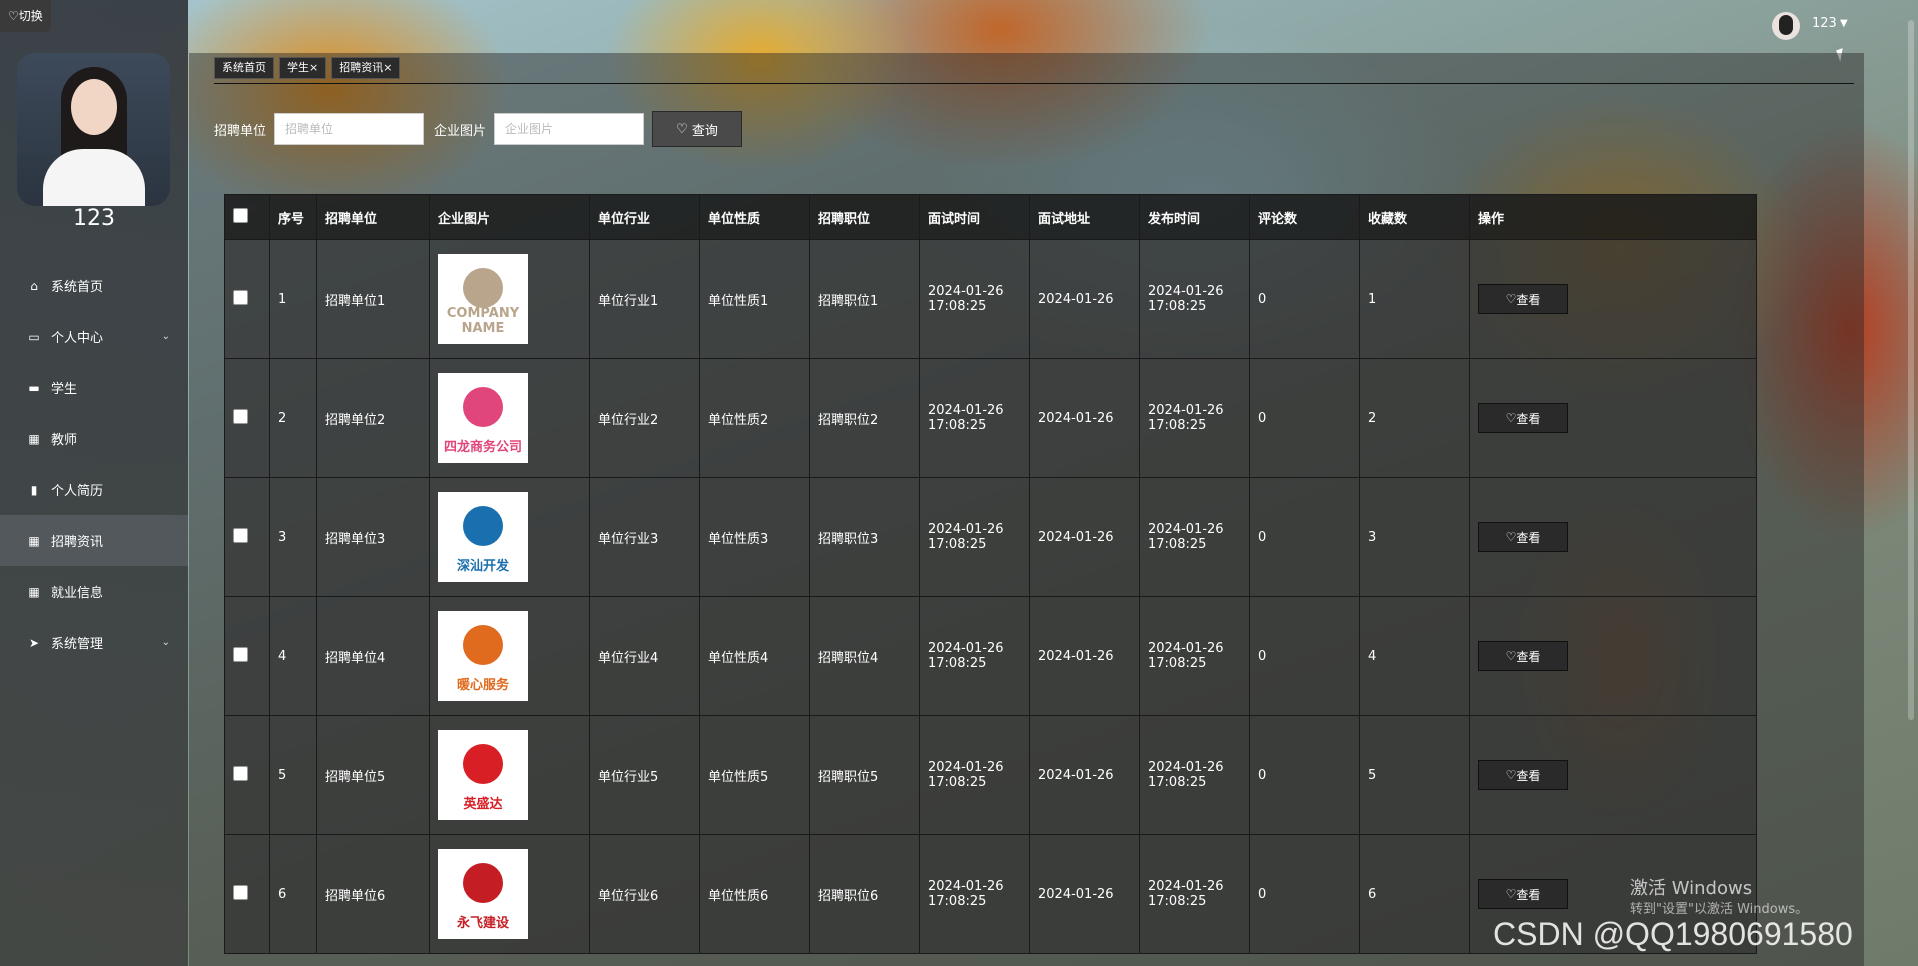 The width and height of the screenshot is (1918, 966). I want to click on header-avatar, so click(1786, 26).